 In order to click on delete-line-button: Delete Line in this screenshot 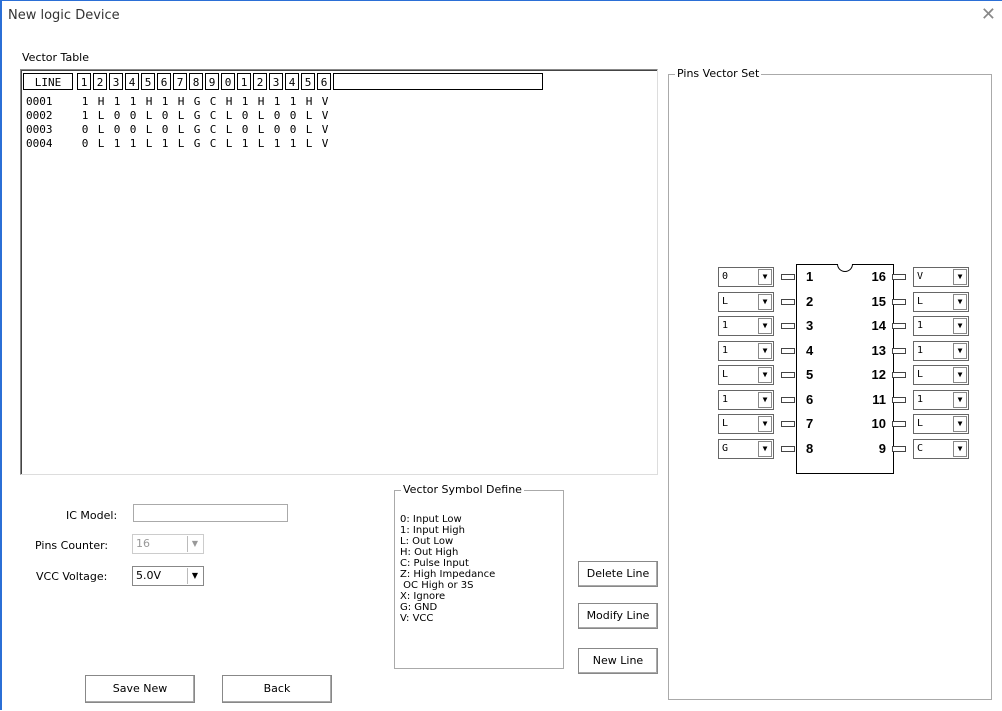, I will do `click(618, 574)`.